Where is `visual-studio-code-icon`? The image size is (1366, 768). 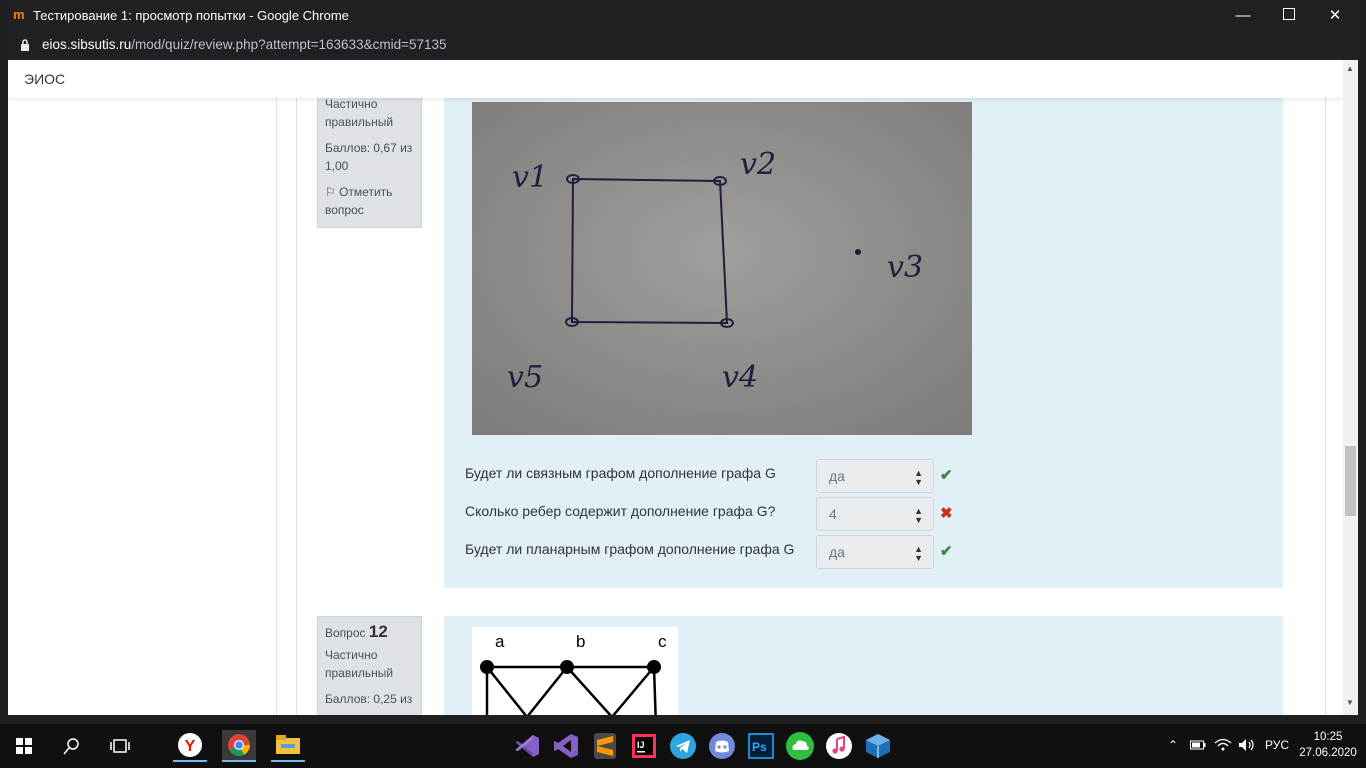 visual-studio-code-icon is located at coordinates (527, 746).